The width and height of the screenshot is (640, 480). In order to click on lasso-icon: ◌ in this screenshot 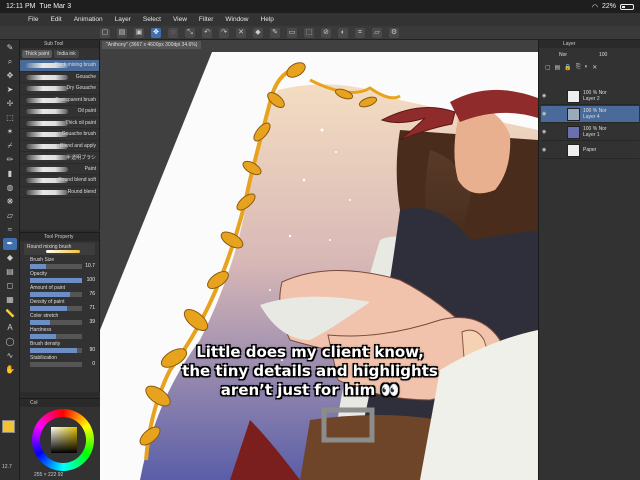, I will do `click(173, 32)`.